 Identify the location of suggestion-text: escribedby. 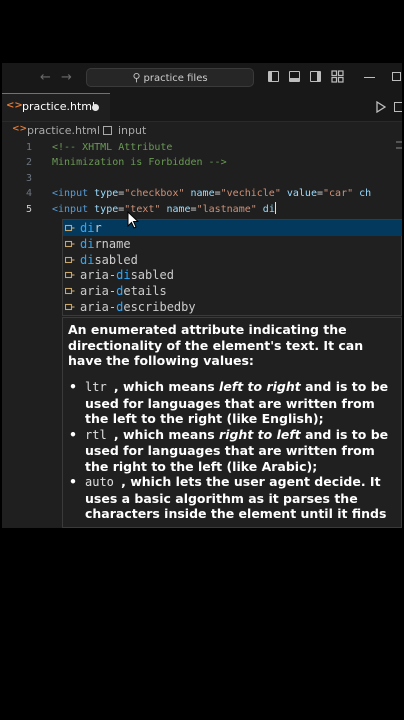
(159, 307).